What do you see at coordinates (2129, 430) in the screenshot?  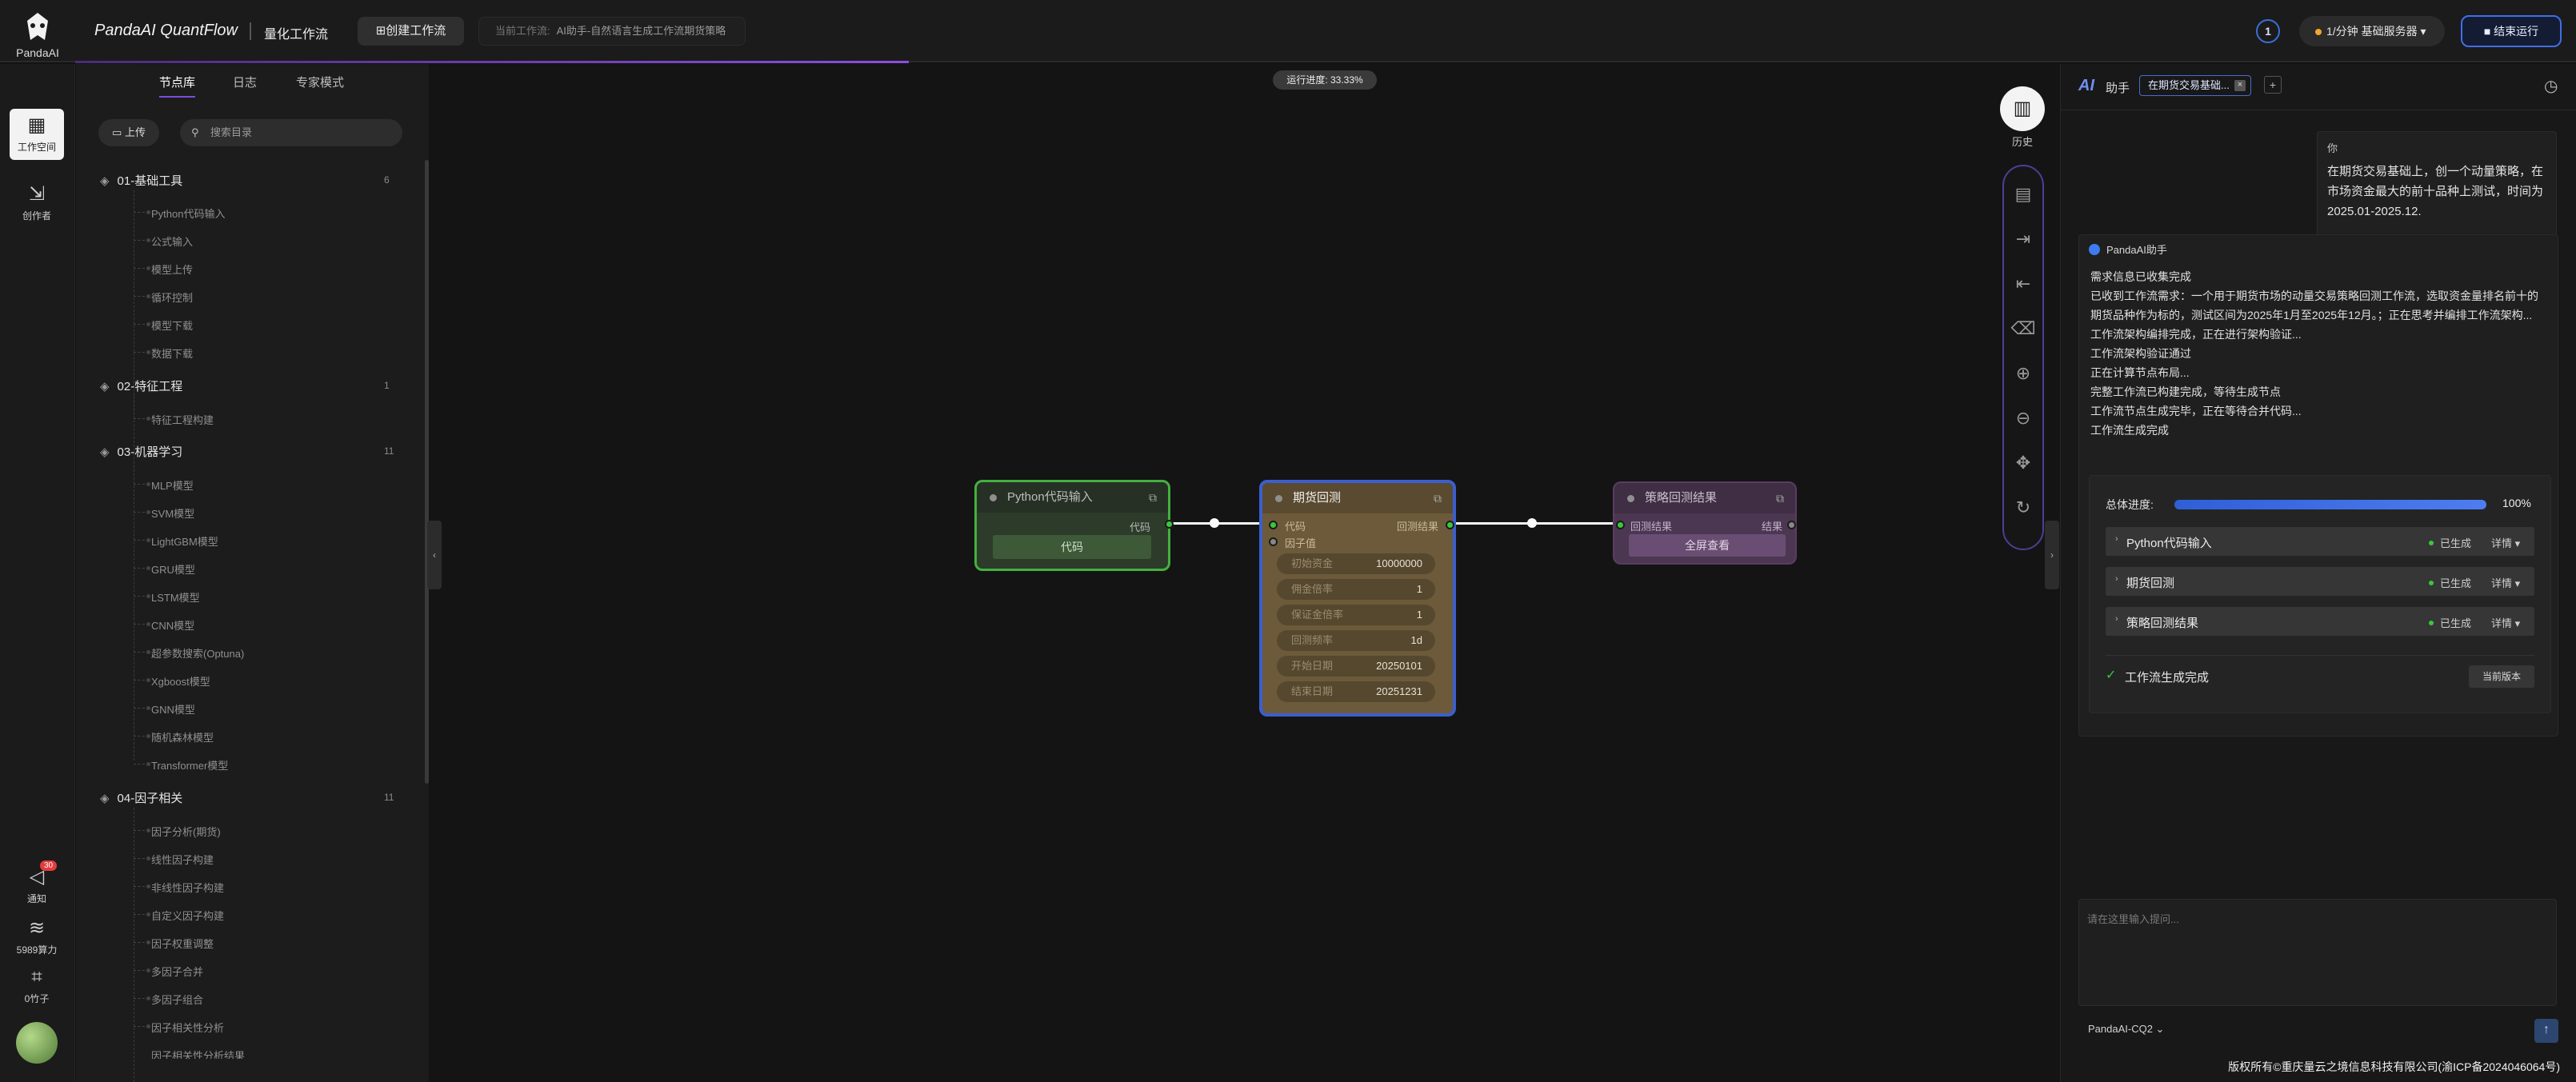 I see `bot-line: 工作流生成完成` at bounding box center [2129, 430].